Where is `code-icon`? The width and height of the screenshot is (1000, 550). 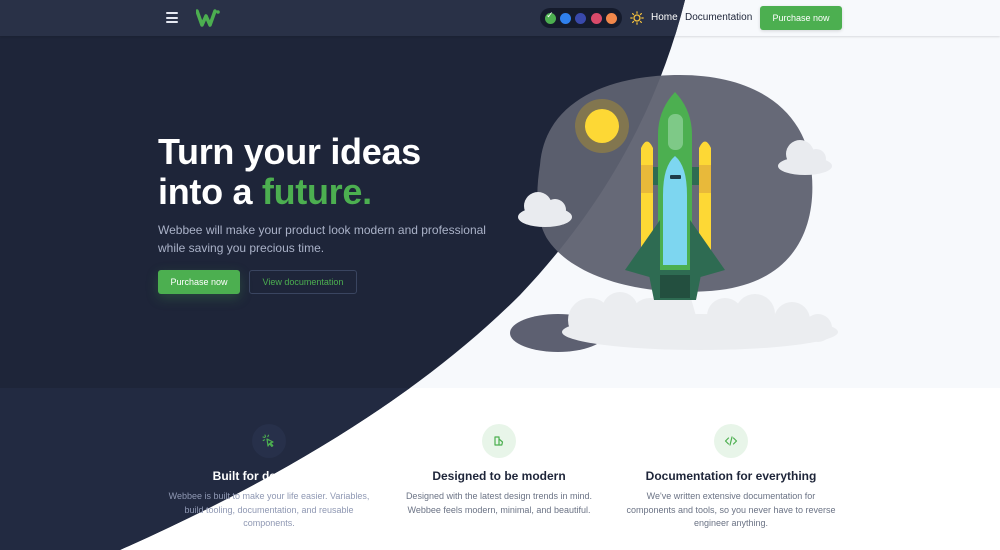
code-icon is located at coordinates (731, 441).